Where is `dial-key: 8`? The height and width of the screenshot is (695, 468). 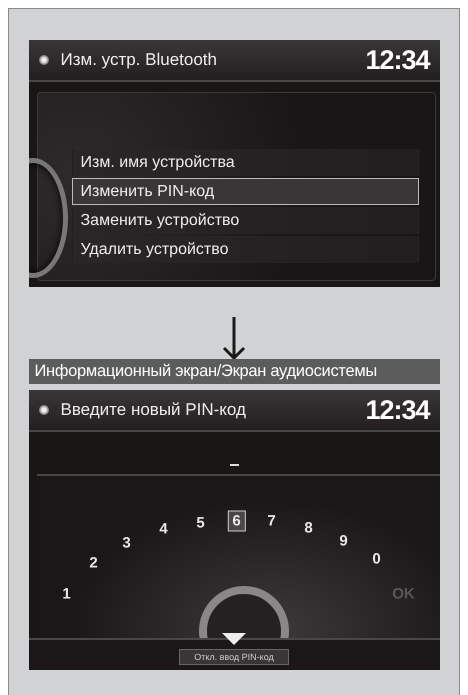 dial-key: 8 is located at coordinates (308, 528).